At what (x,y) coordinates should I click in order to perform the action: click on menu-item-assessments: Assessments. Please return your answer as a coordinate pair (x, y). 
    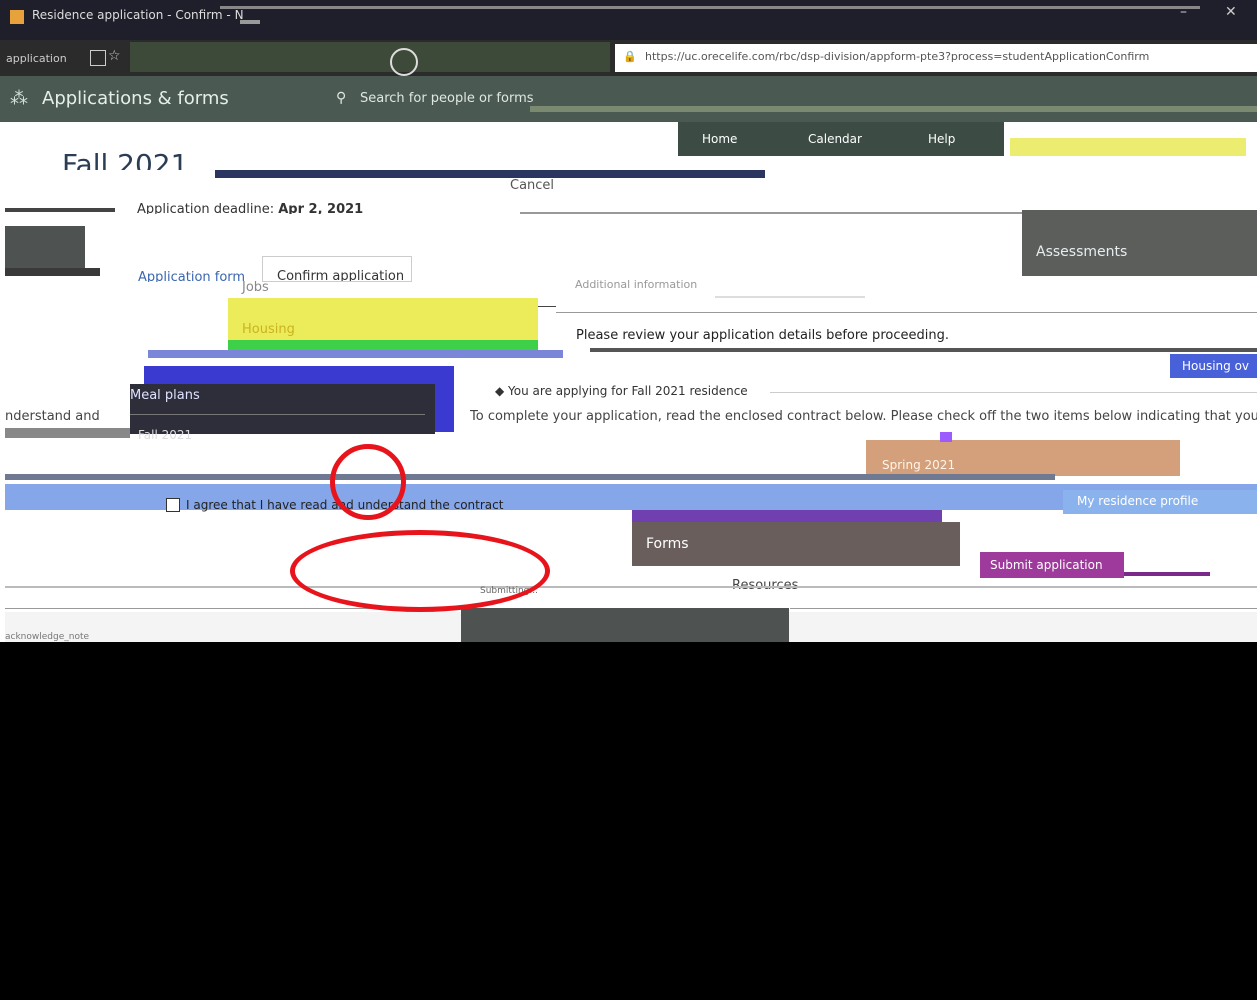
    Looking at the image, I should click on (1081, 252).